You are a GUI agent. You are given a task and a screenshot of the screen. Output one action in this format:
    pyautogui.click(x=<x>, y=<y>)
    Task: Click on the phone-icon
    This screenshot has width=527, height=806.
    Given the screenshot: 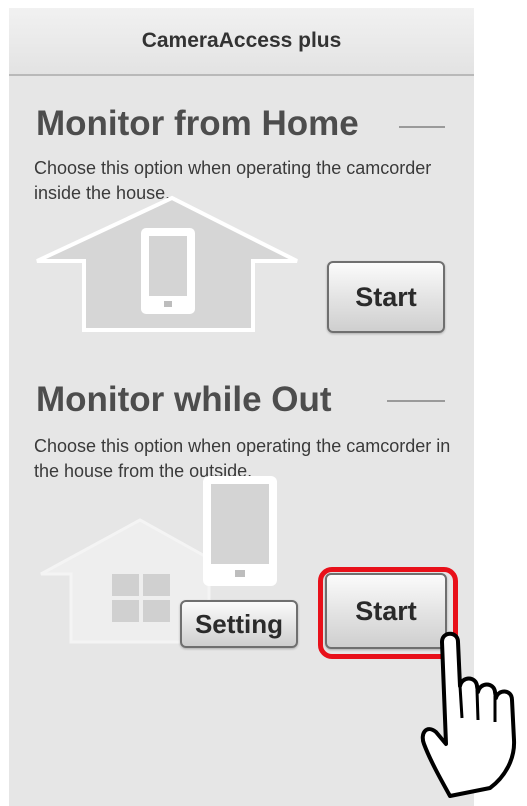 What is the action you would take?
    pyautogui.click(x=240, y=531)
    